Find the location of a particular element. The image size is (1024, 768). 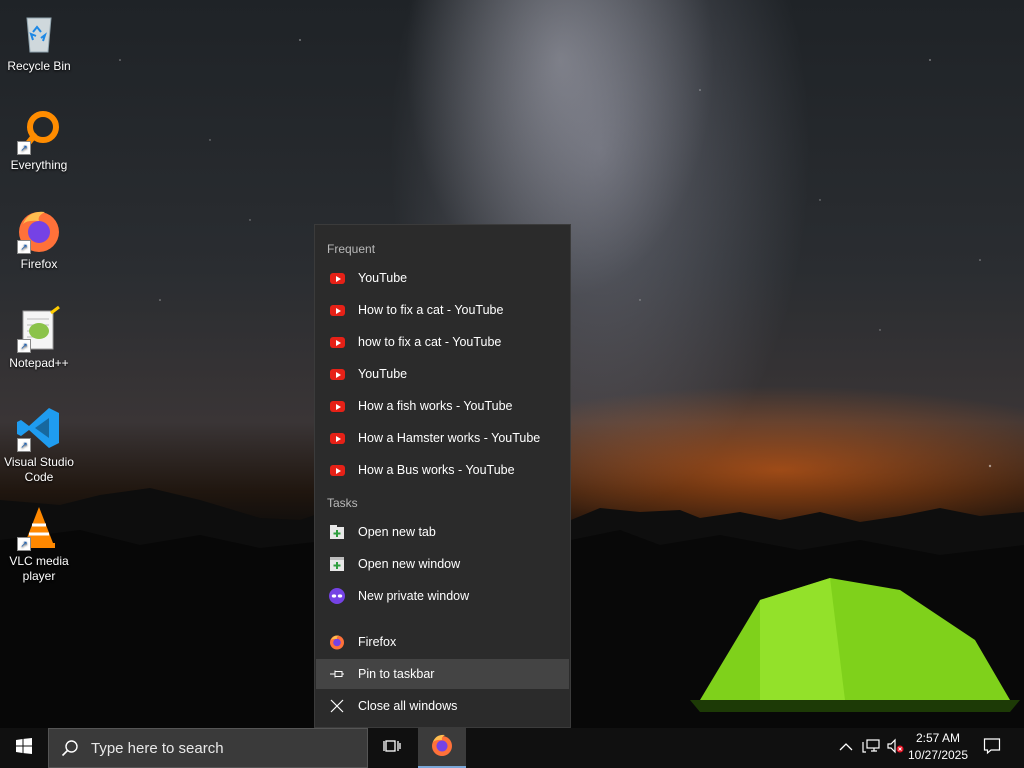

windows-logo-icon is located at coordinates (24, 748).